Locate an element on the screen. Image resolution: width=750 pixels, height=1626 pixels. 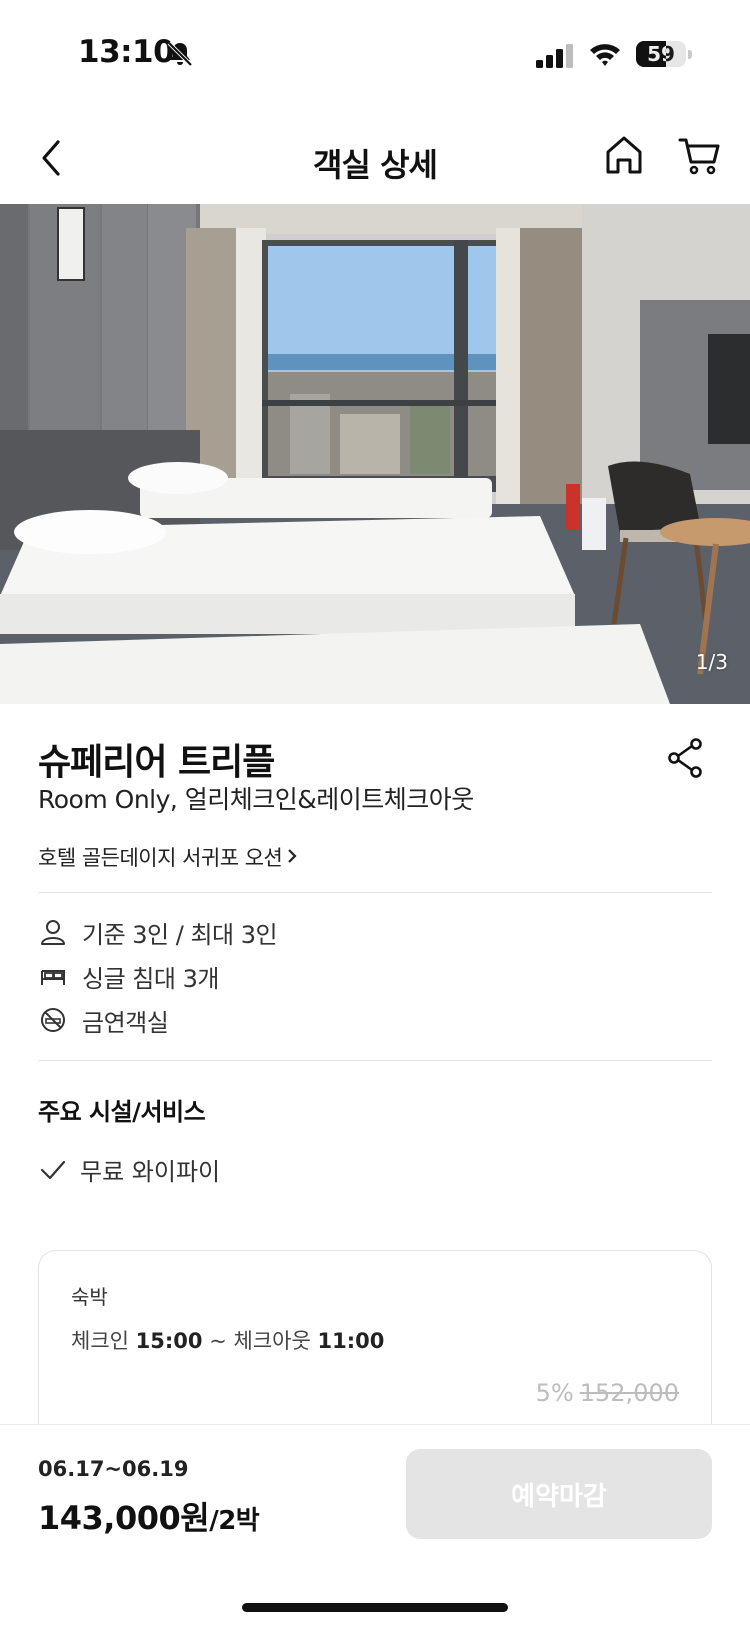
spec-smoking-text: 금연객실 is located at coordinates (125, 1022).